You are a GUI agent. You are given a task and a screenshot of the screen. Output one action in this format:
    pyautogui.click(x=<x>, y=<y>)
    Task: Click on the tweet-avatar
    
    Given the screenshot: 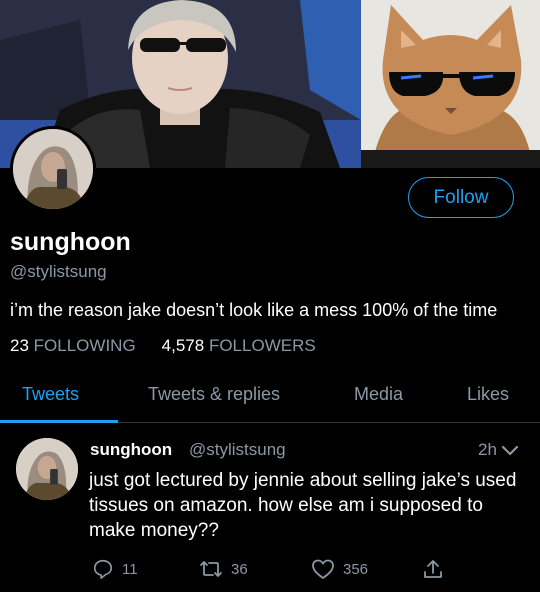 What is the action you would take?
    pyautogui.click(x=47, y=469)
    